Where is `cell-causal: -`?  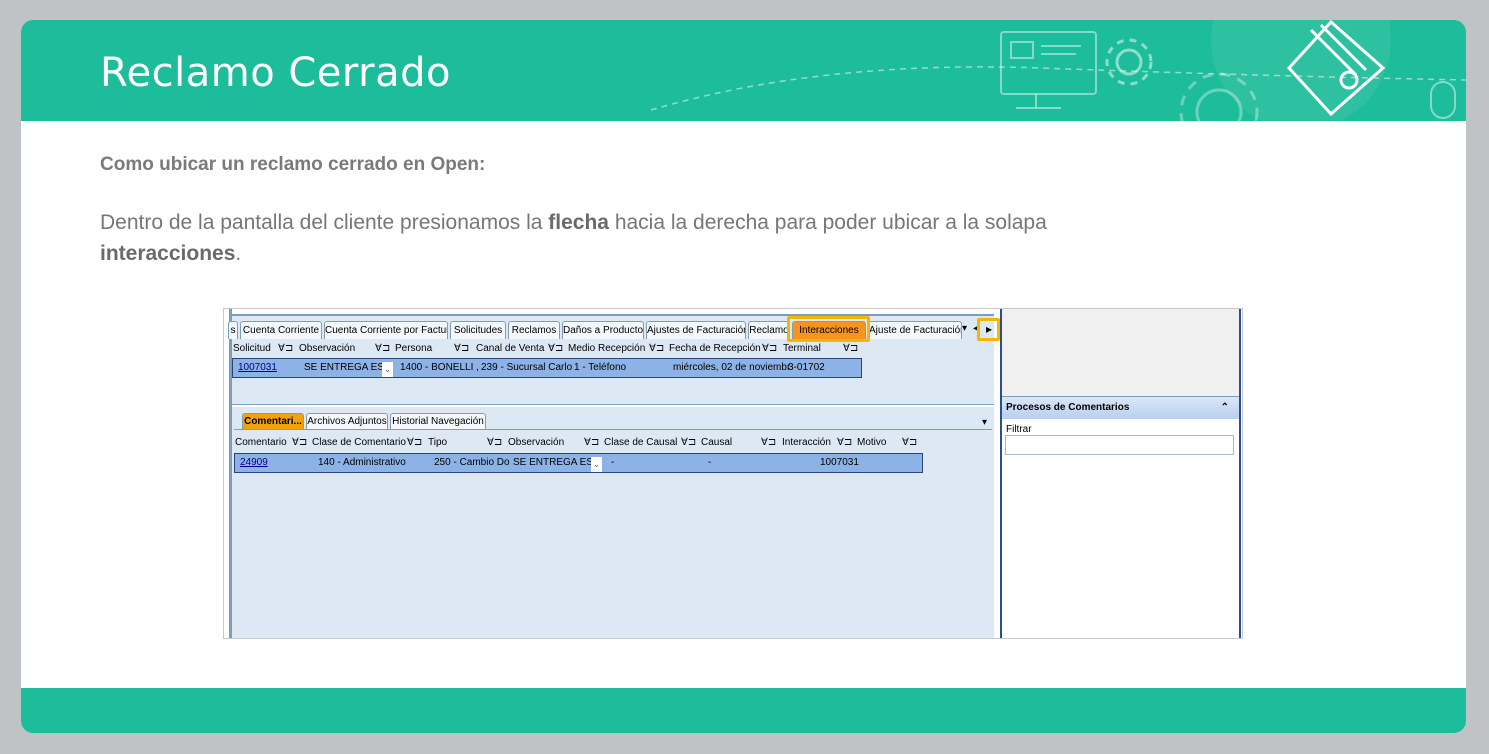
cell-causal: - is located at coordinates (710, 462).